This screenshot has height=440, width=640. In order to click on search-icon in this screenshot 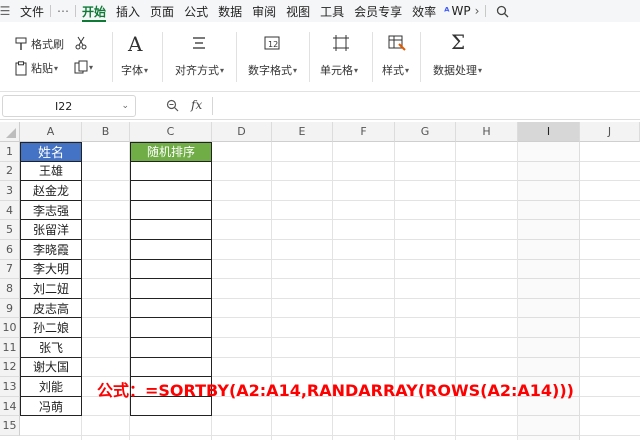, I will do `click(502, 11)`.